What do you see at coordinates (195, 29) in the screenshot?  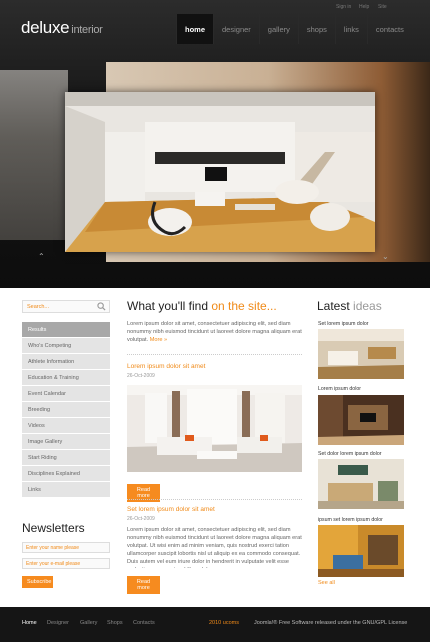 I see `nav-home: home` at bounding box center [195, 29].